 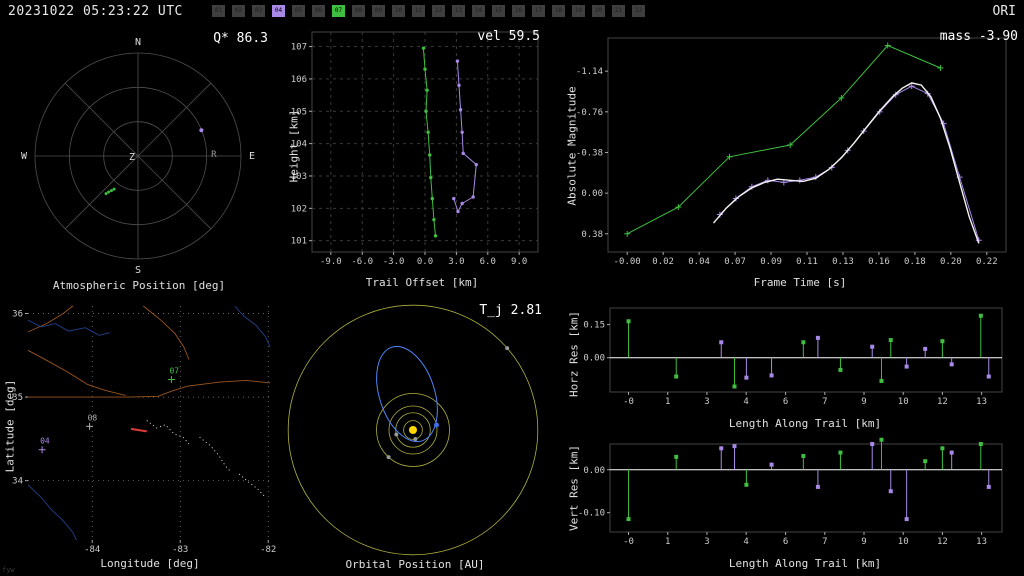 What do you see at coordinates (396, 434) in the screenshot?
I see `planet-venus` at bounding box center [396, 434].